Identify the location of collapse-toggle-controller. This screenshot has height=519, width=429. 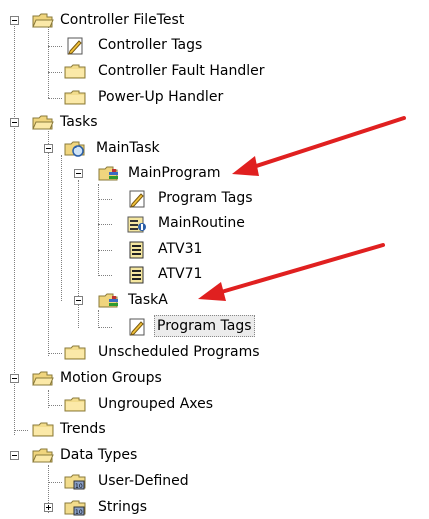
(14, 20).